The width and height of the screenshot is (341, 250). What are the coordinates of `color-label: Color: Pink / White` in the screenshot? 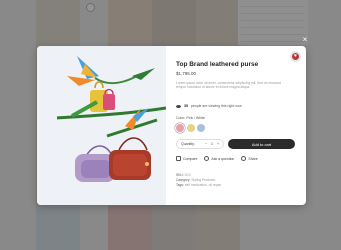 It's located at (191, 118).